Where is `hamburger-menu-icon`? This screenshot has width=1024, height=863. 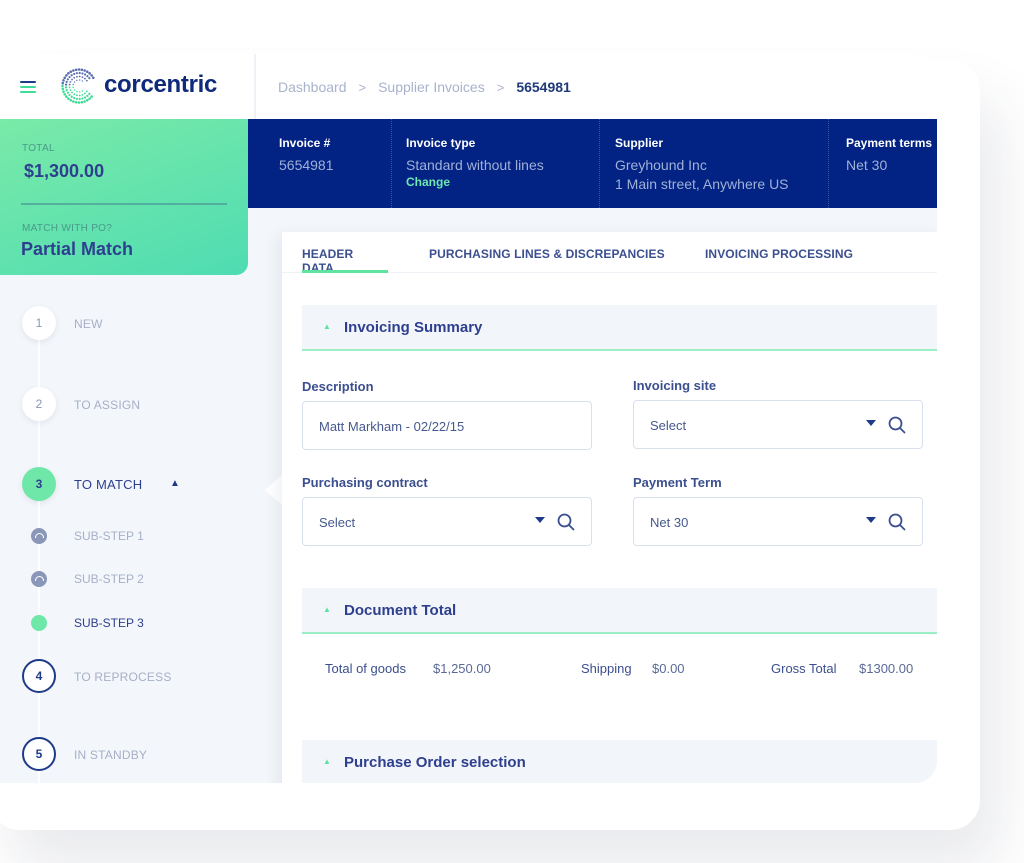
hamburger-menu-icon is located at coordinates (28, 87).